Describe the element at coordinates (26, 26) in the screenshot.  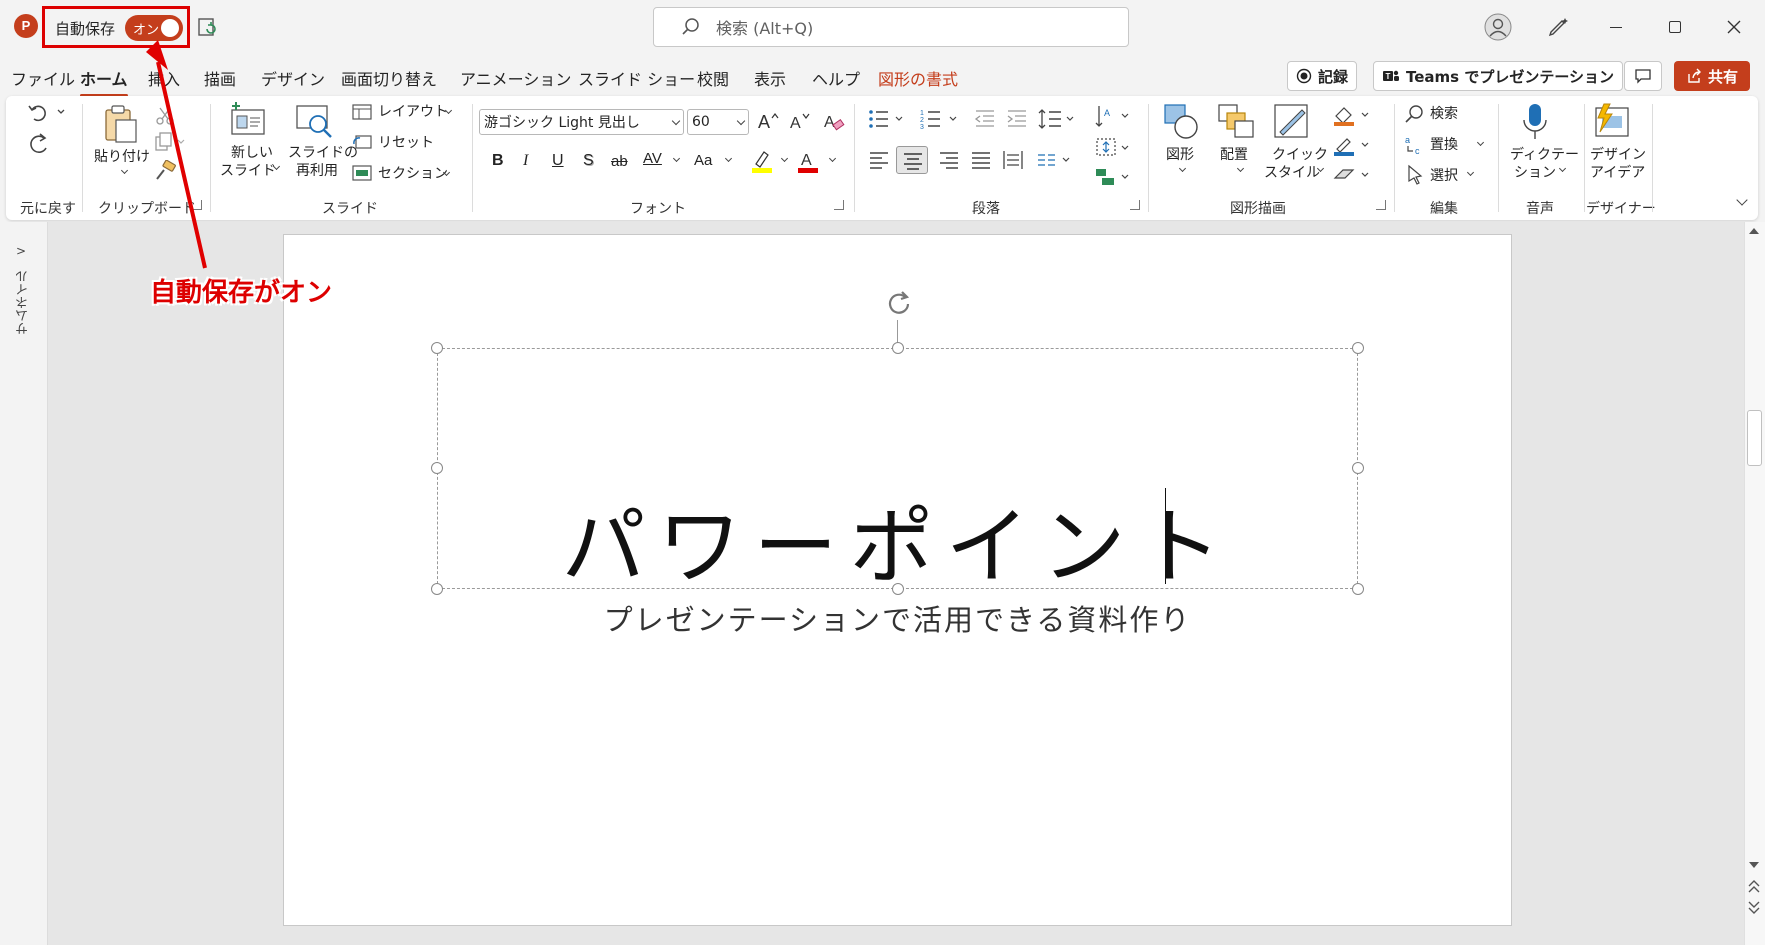
I see `powerpoint-app-icon: P` at that location.